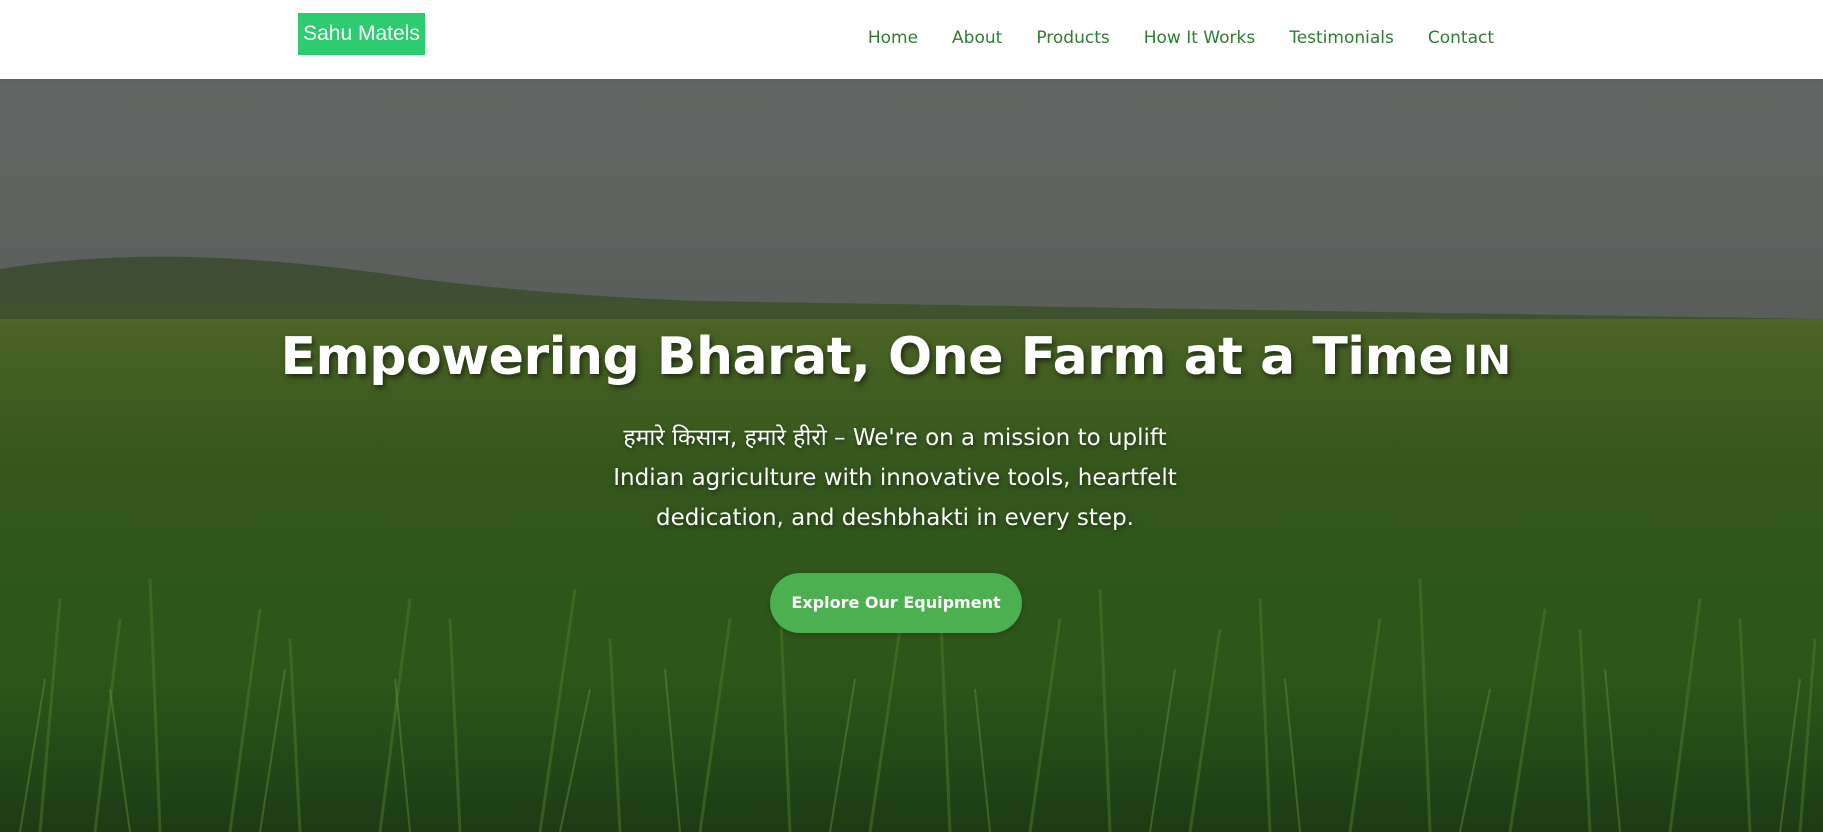  Describe the element at coordinates (1341, 38) in the screenshot. I see `nav-link-testimonials: Testimonials` at that location.